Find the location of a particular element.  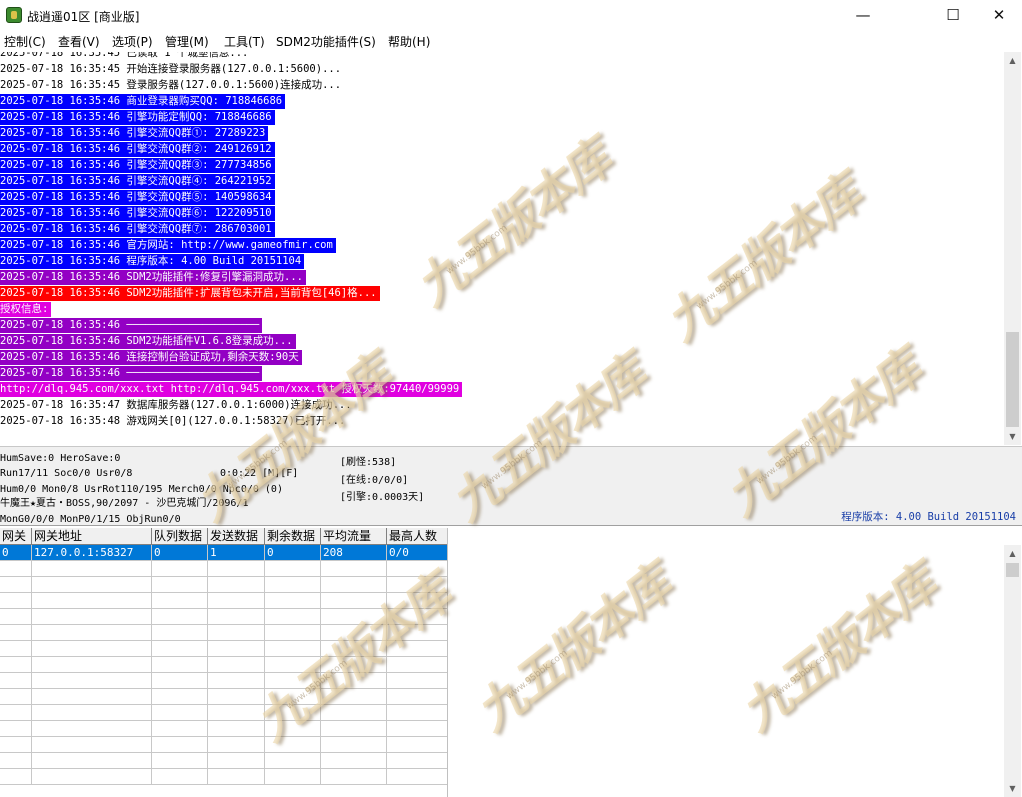

table-scroll-thumb is located at coordinates (1012, 570).